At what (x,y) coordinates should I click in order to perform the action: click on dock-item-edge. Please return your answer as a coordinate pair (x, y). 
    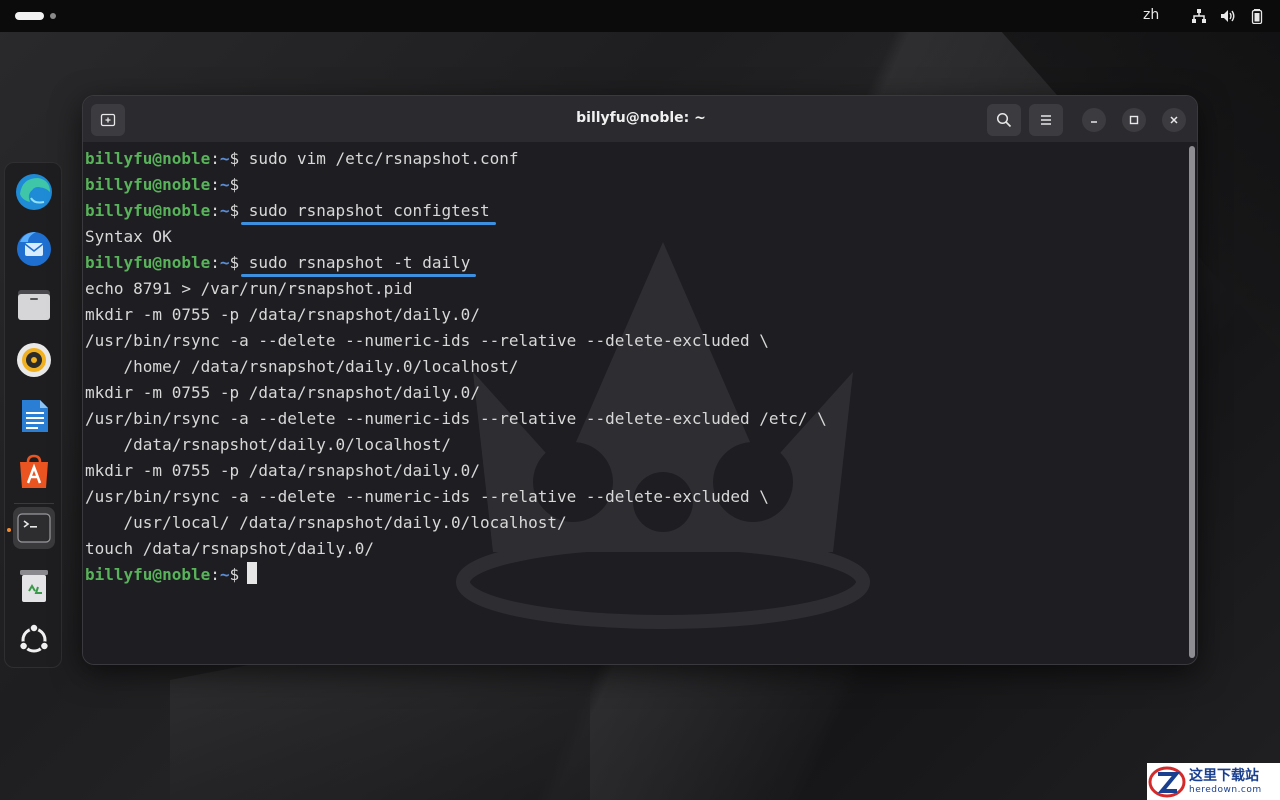
    Looking at the image, I should click on (34, 192).